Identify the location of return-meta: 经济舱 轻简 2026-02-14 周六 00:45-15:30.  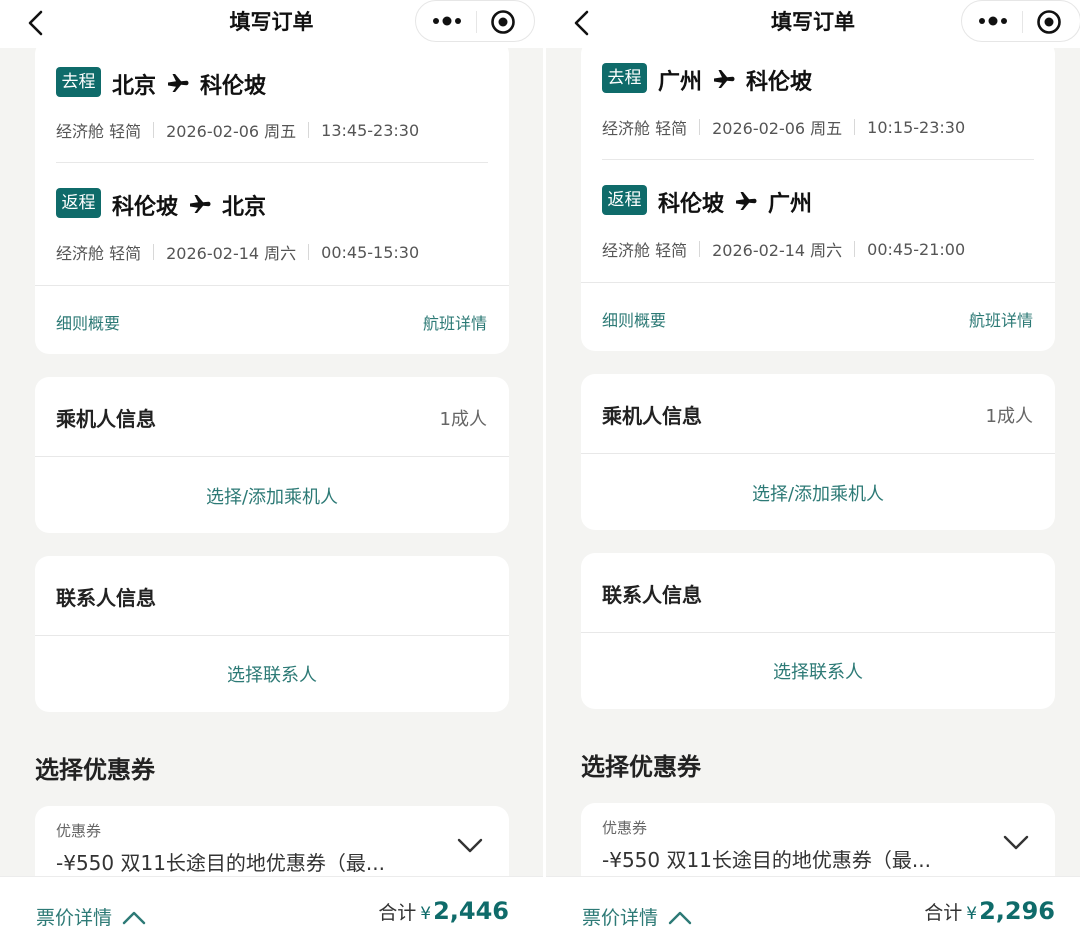
(237, 252).